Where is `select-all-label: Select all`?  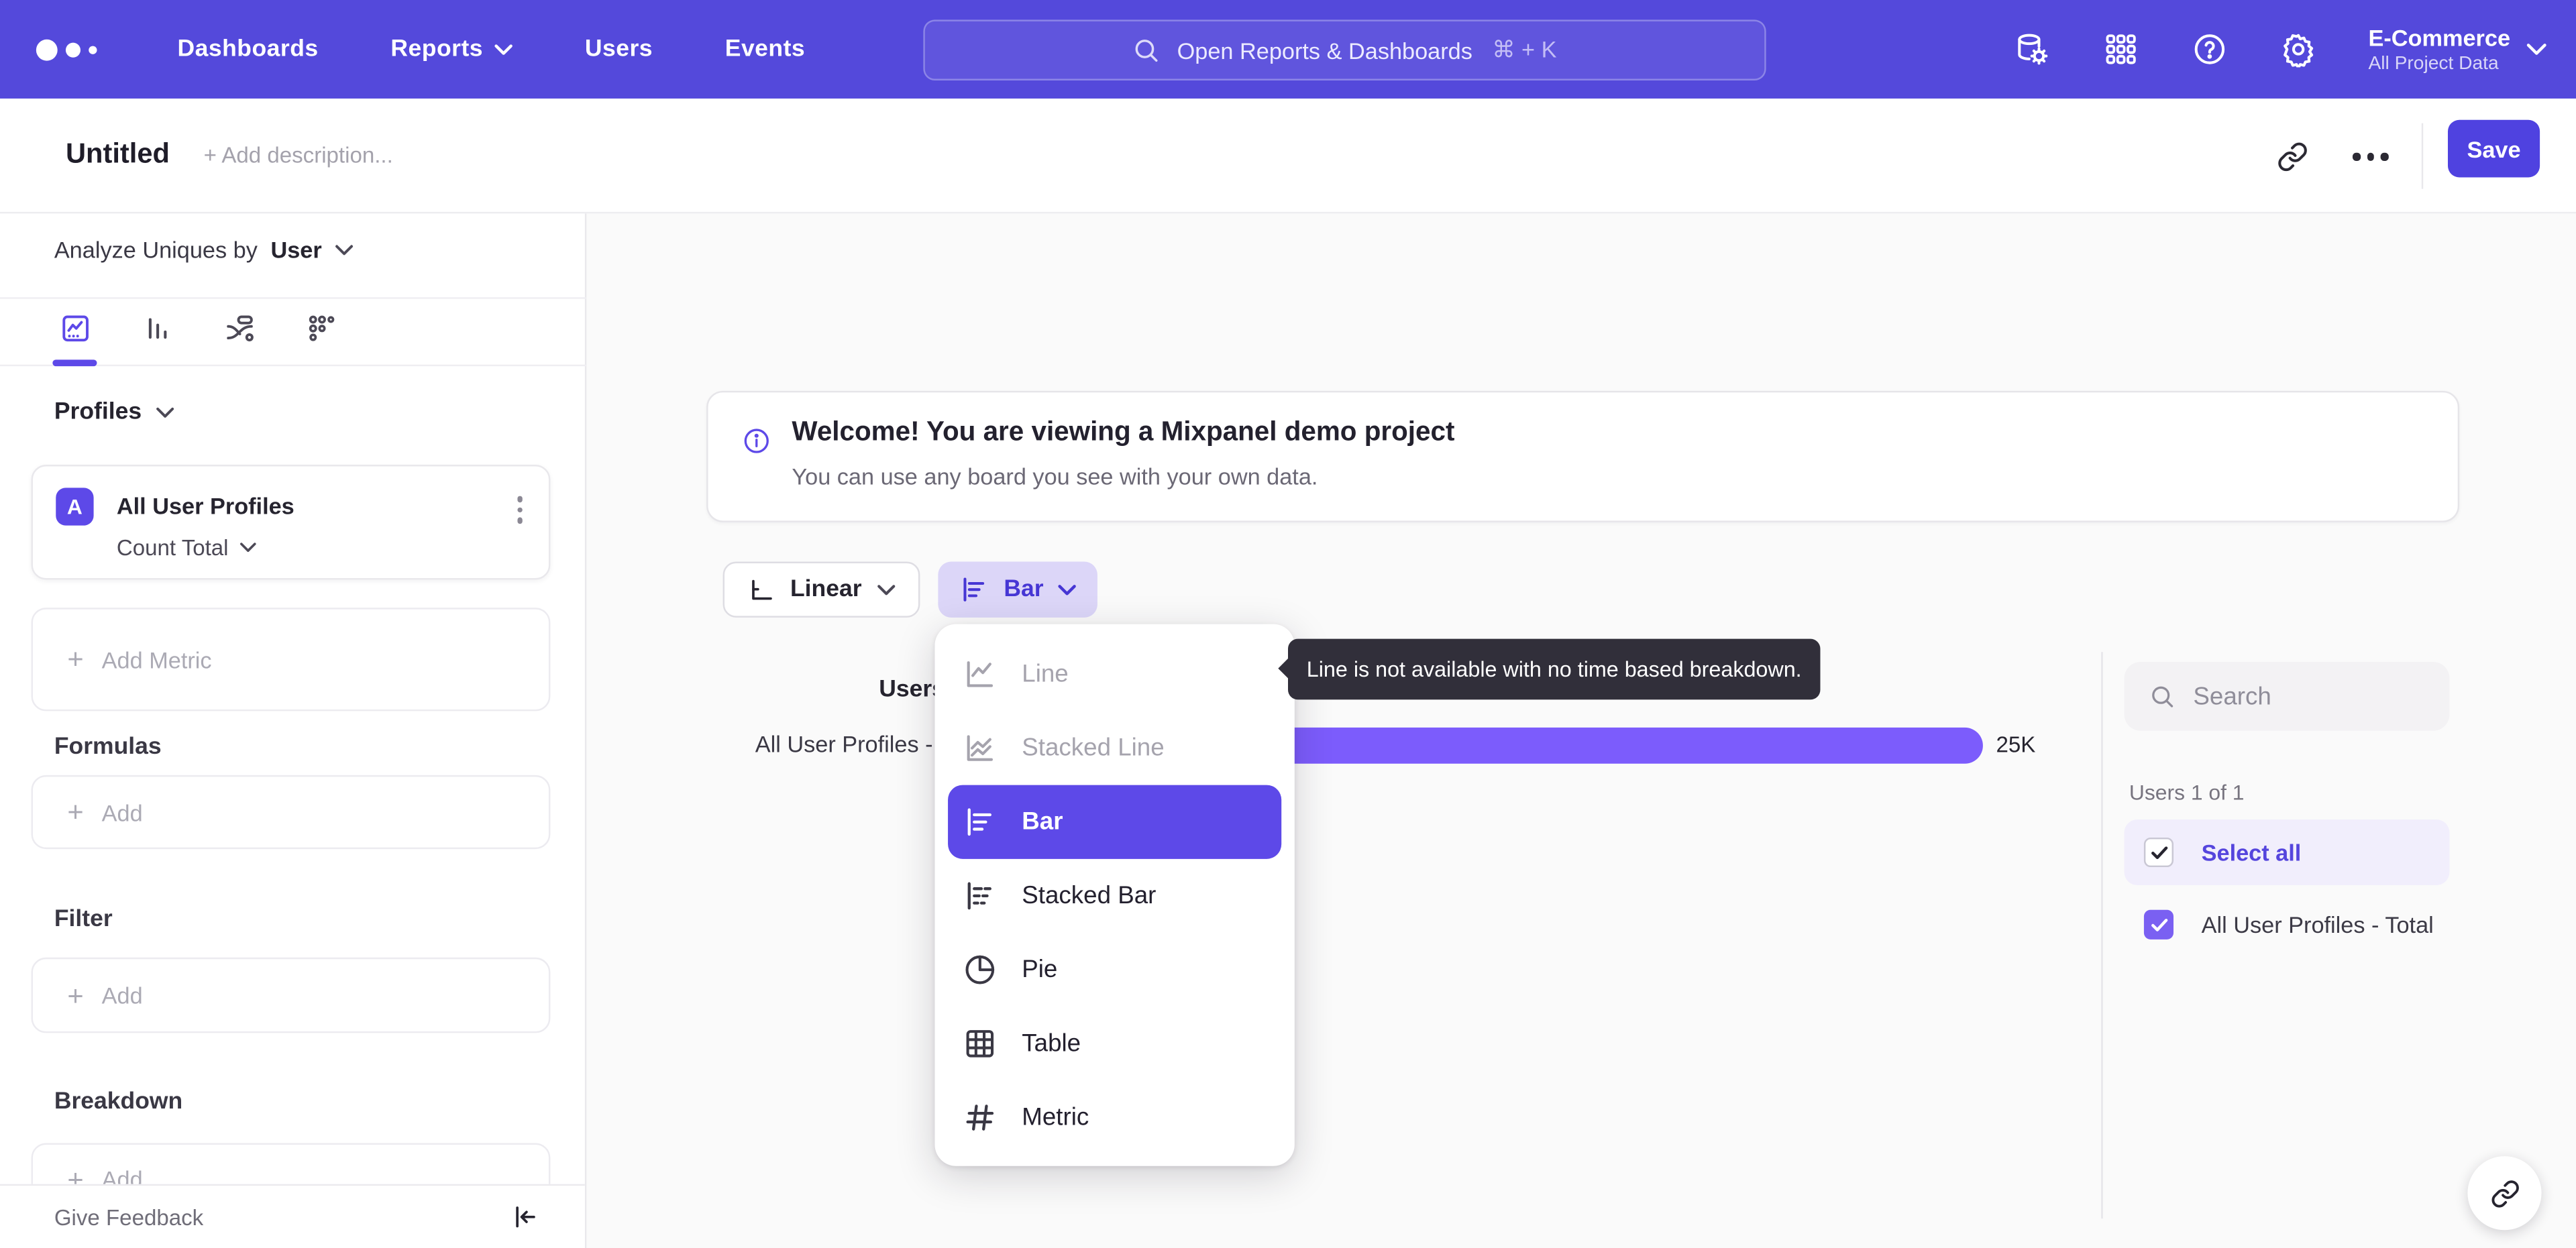 select-all-label: Select all is located at coordinates (2251, 852).